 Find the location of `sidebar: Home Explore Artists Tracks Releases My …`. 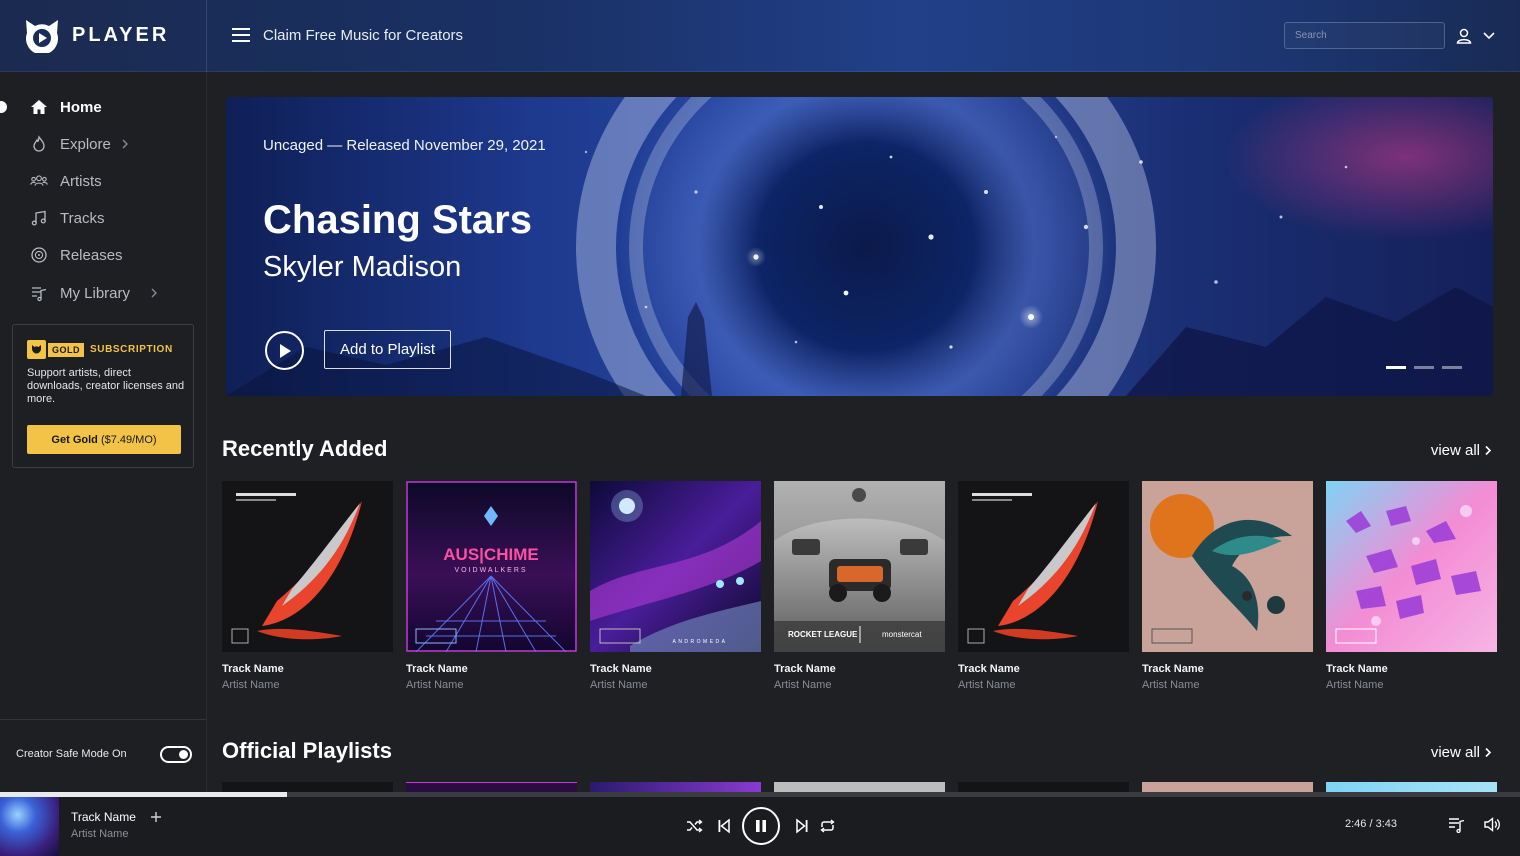

sidebar: Home Explore Artists Tracks Releases My … is located at coordinates (103, 432).